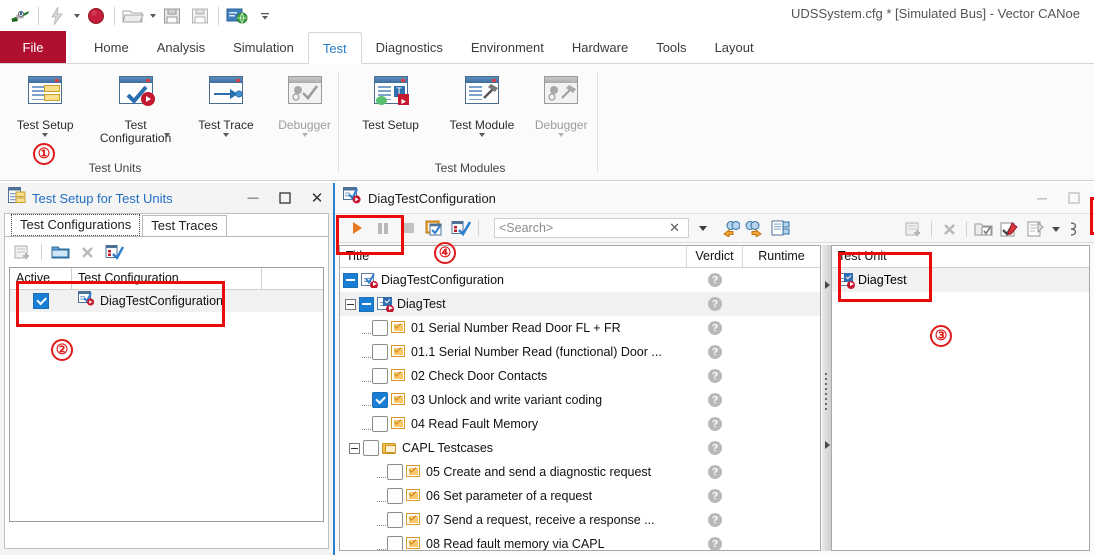  I want to click on column-runtime: Runtime, so click(781, 256).